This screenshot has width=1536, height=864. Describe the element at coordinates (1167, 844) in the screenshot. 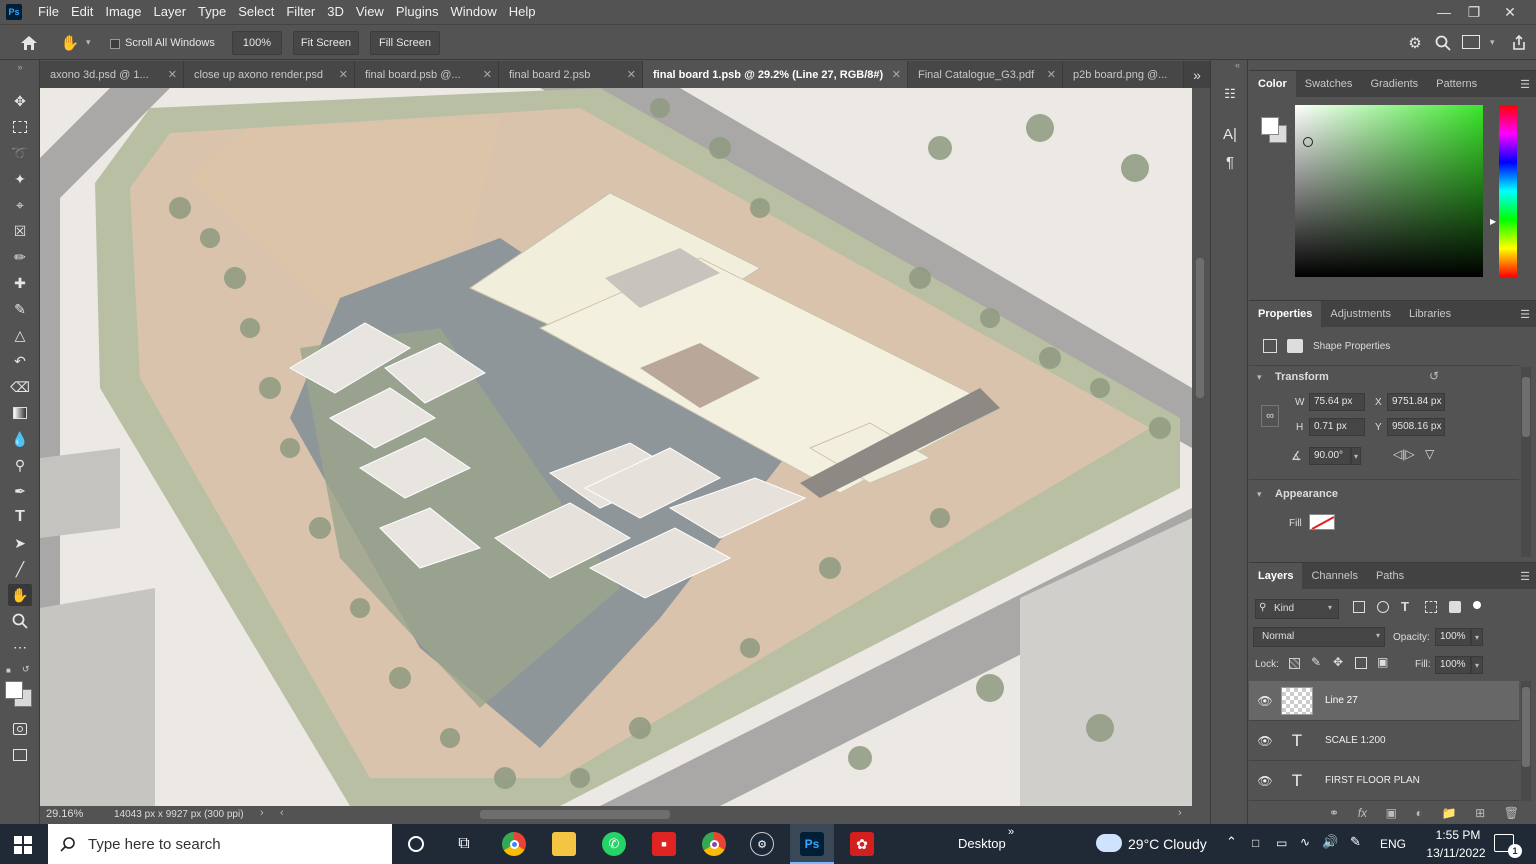

I see `weather-text: 29°C Cloudy` at that location.